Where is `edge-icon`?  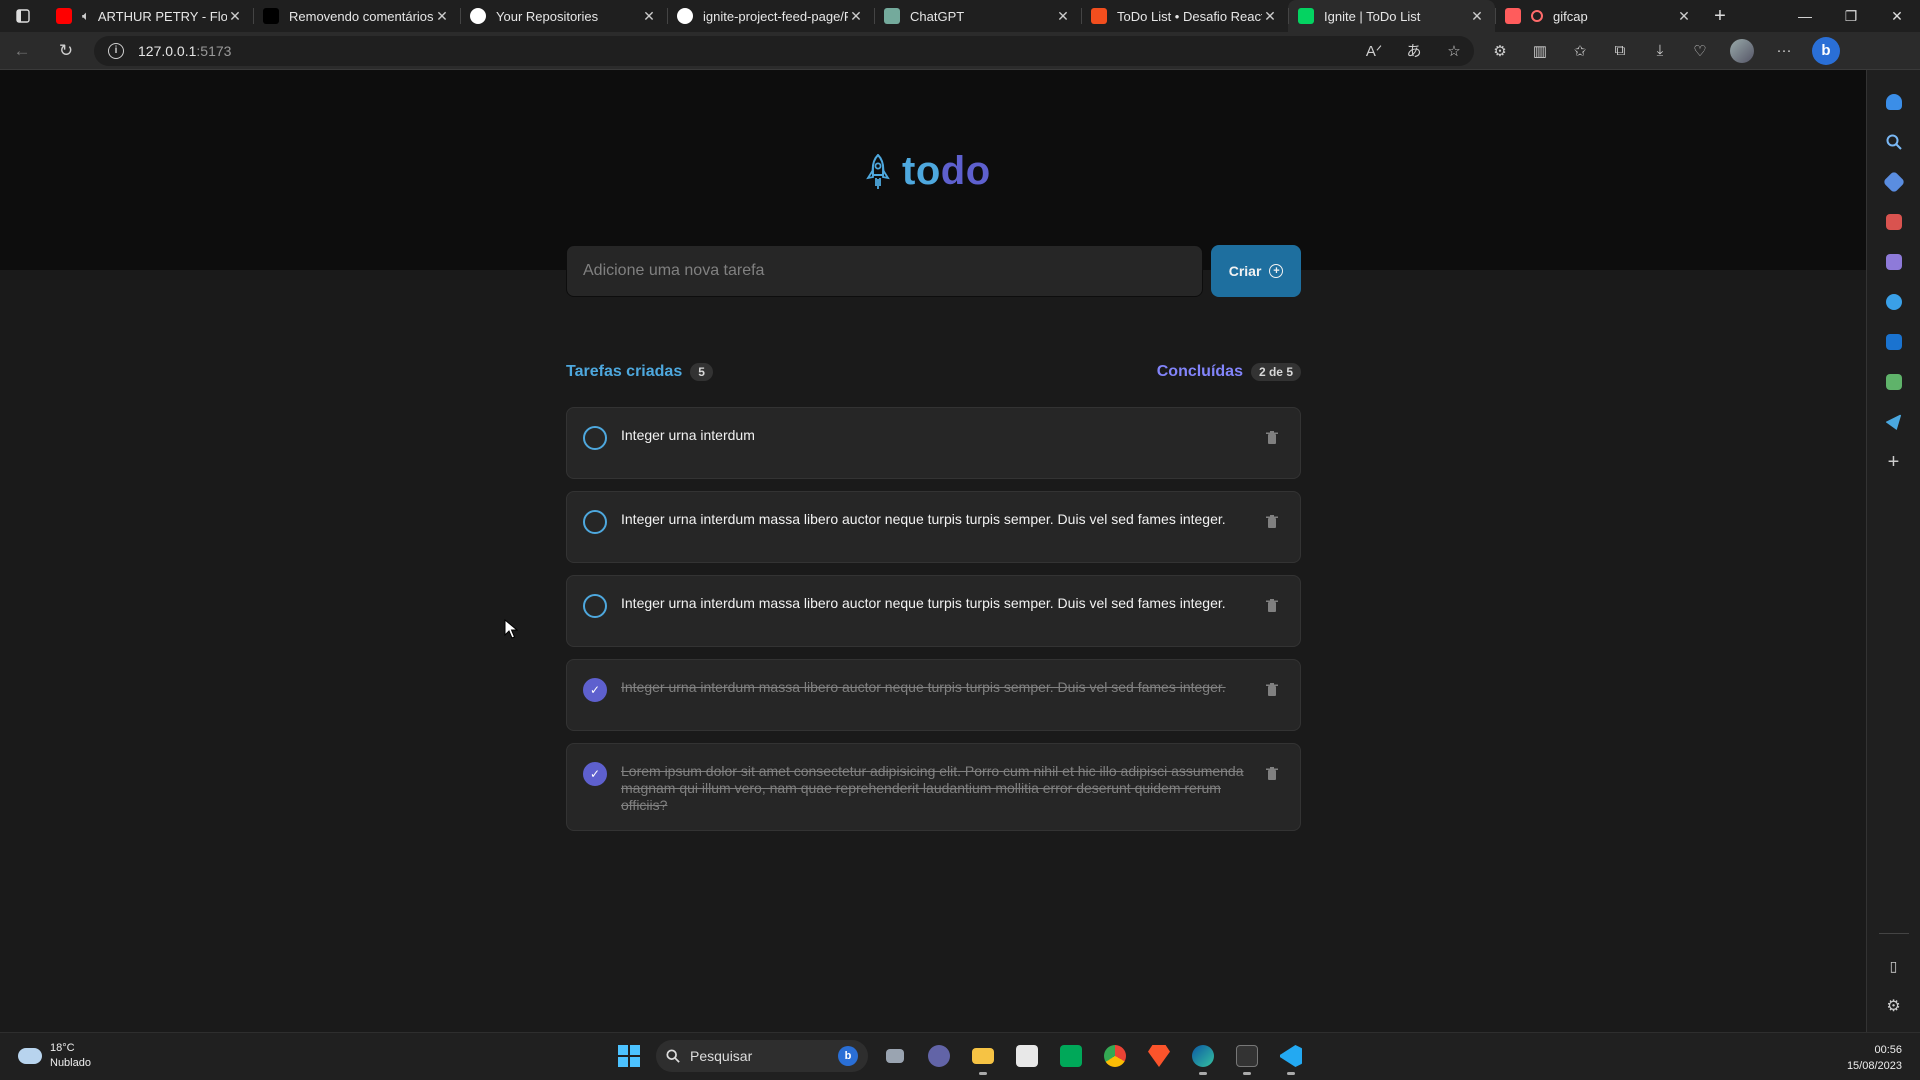 edge-icon is located at coordinates (1203, 1057).